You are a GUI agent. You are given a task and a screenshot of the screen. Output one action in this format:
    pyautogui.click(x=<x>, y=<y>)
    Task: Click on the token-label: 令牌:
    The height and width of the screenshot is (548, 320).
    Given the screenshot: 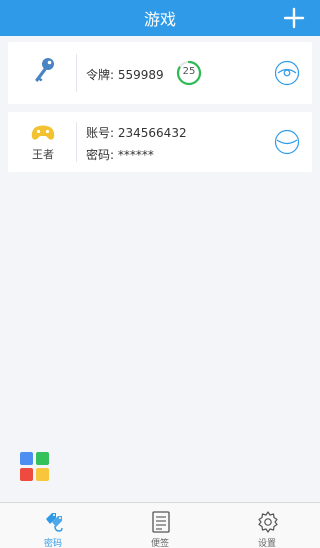 What is the action you would take?
    pyautogui.click(x=100, y=75)
    